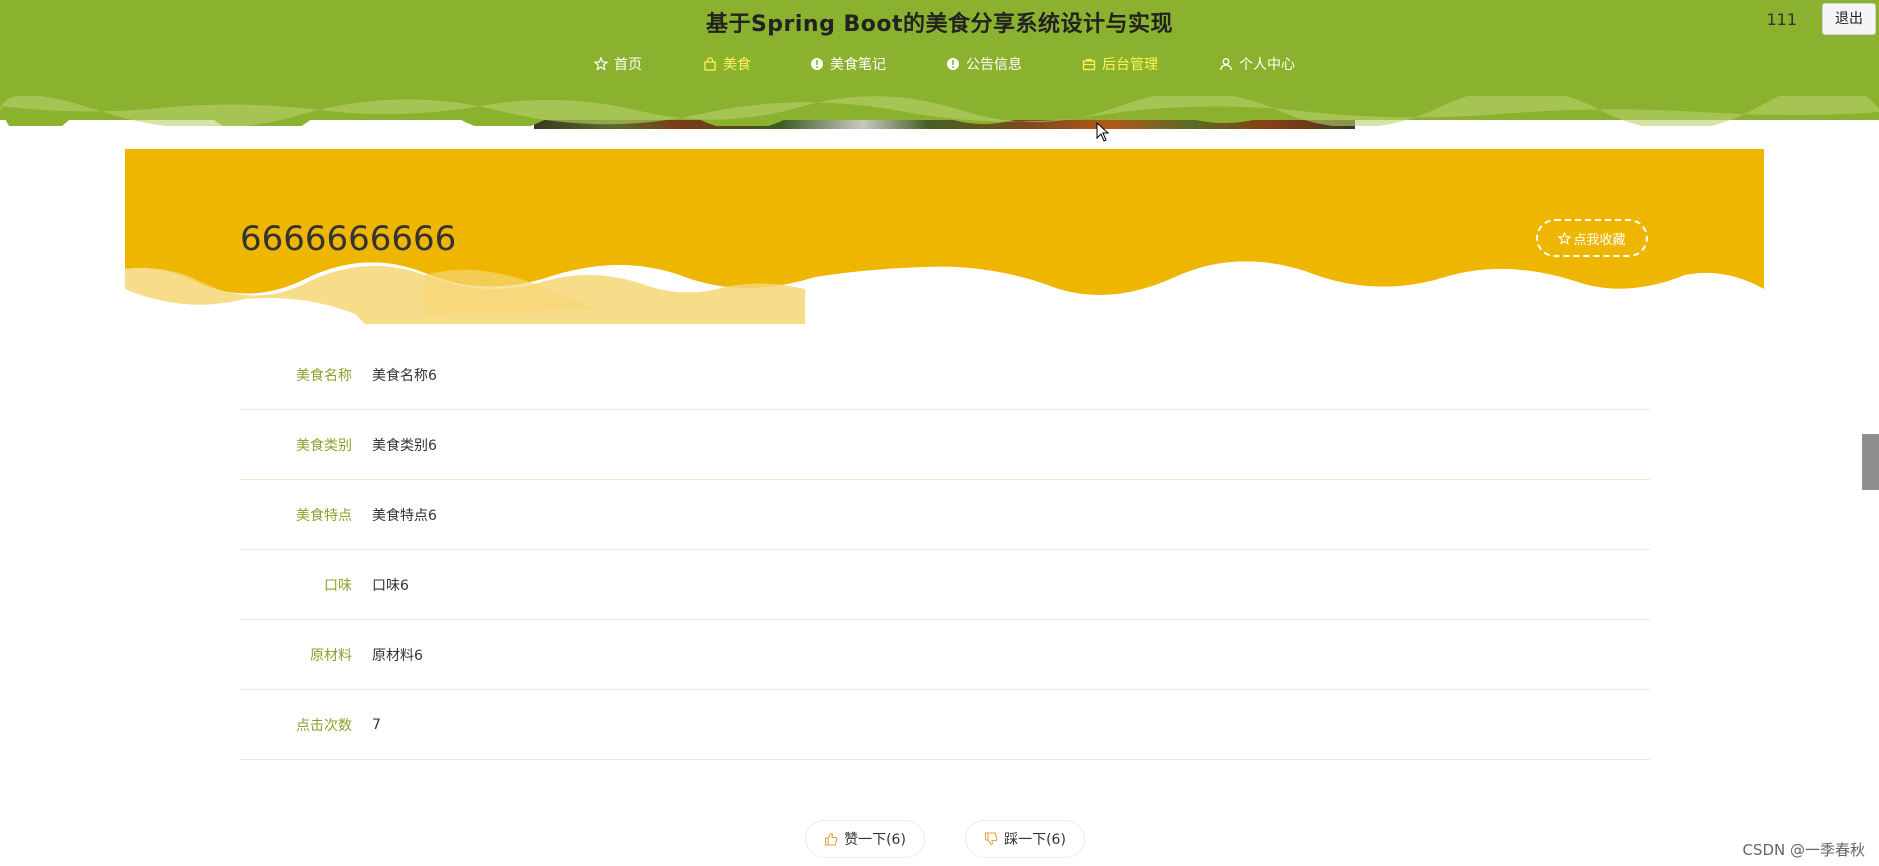  Describe the element at coordinates (945, 585) in the screenshot. I see `detail-row: 口味 口味6` at that location.